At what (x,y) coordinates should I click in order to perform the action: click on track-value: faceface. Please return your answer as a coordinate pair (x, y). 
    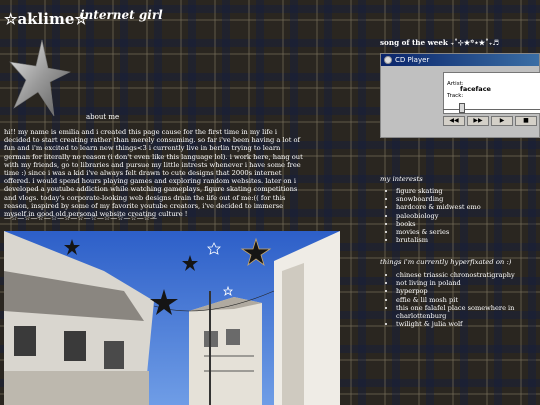
    Looking at the image, I should click on (475, 89).